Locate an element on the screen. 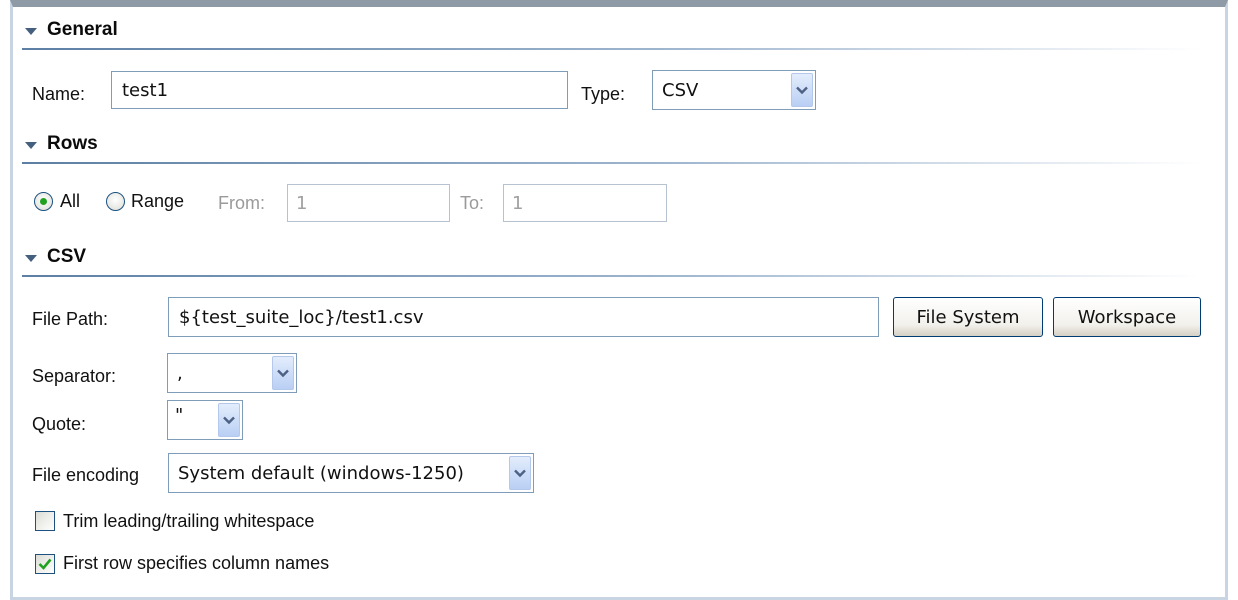  radio-all is located at coordinates (43, 201).